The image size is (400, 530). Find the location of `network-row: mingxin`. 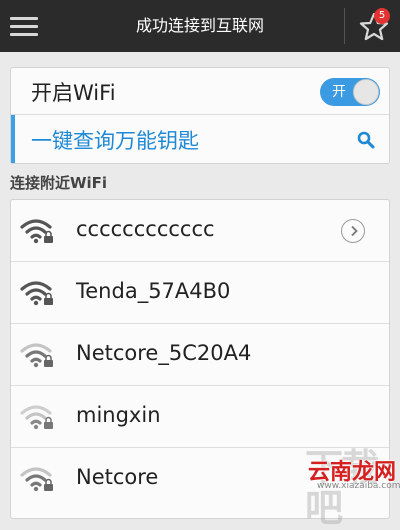

network-row: mingxin is located at coordinates (200, 417).